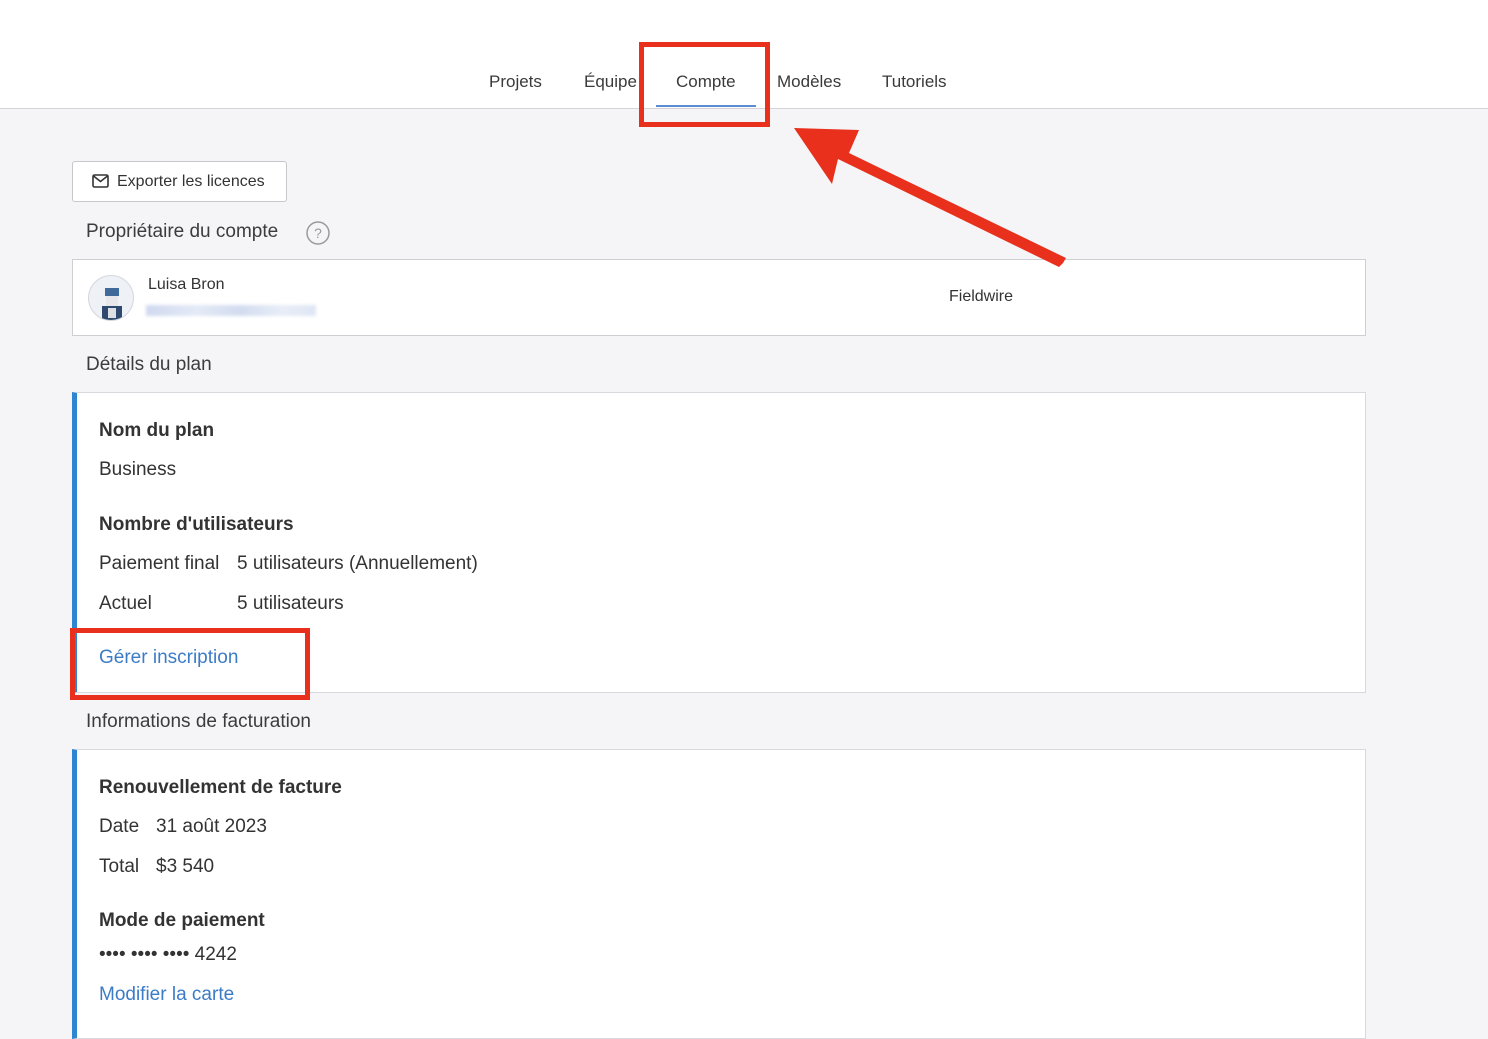 Image resolution: width=1488 pixels, height=1039 pixels. Describe the element at coordinates (166, 995) in the screenshot. I see `edit-card-link: Modifier la carte` at that location.